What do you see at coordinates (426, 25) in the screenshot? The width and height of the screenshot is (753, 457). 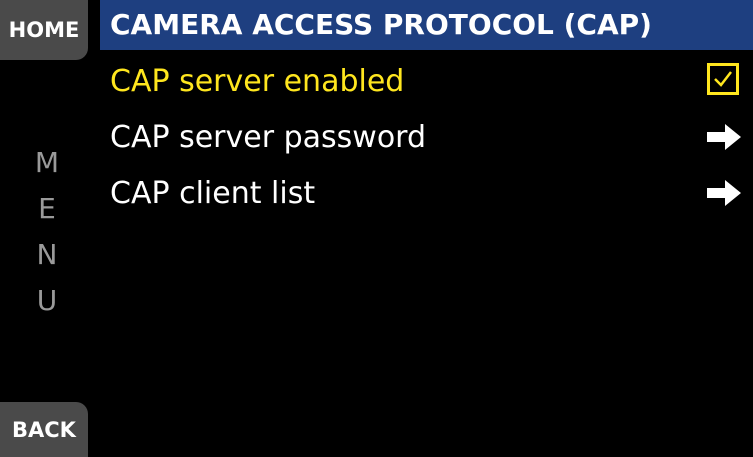 I see `page-title: CAMERA ACCESS PROTOCOL (CAP)` at bounding box center [426, 25].